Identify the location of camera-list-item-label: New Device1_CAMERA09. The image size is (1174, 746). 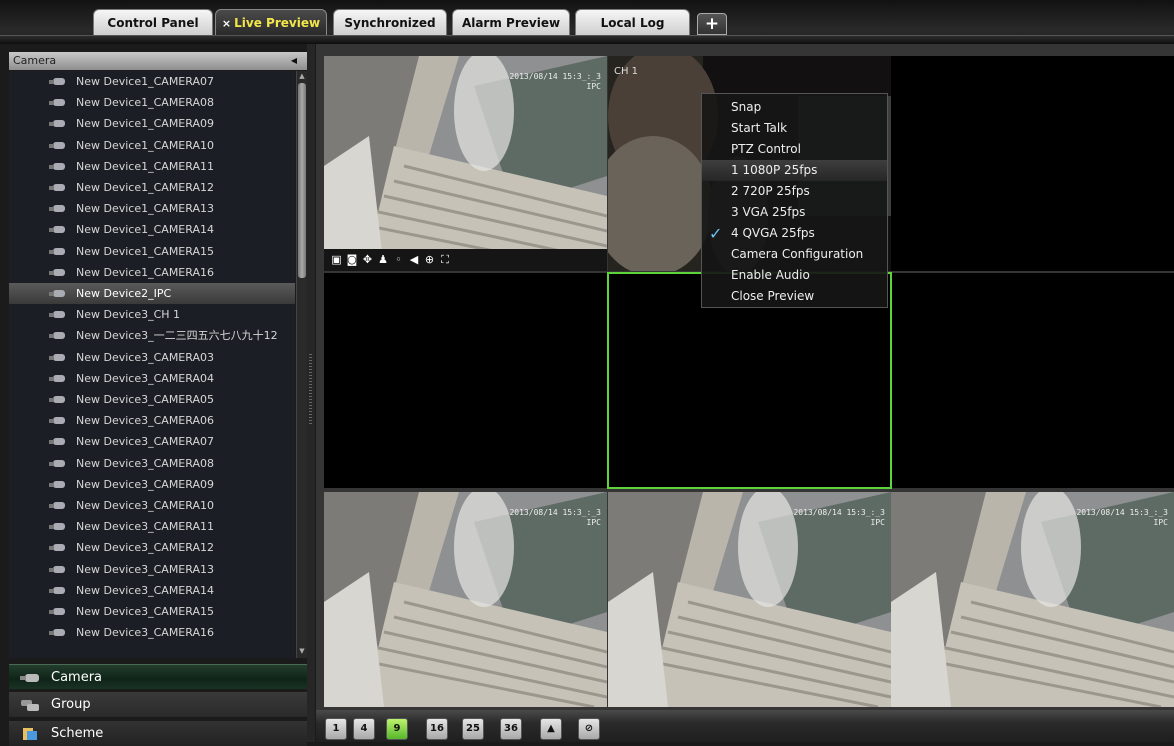
(145, 124).